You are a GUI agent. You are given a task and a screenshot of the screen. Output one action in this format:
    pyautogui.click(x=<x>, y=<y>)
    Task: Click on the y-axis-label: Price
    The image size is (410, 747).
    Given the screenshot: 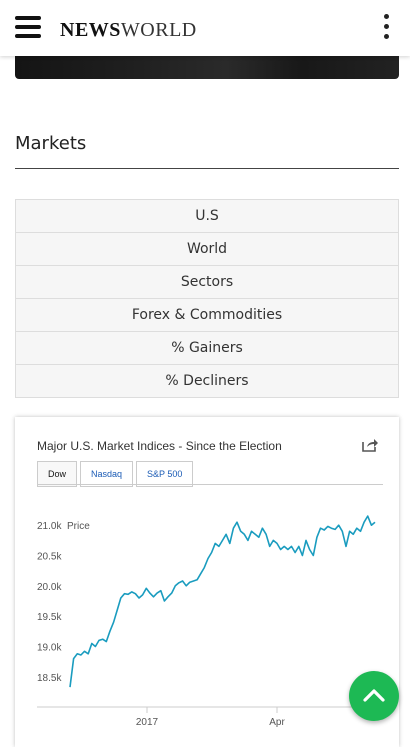 What is the action you would take?
    pyautogui.click(x=78, y=526)
    